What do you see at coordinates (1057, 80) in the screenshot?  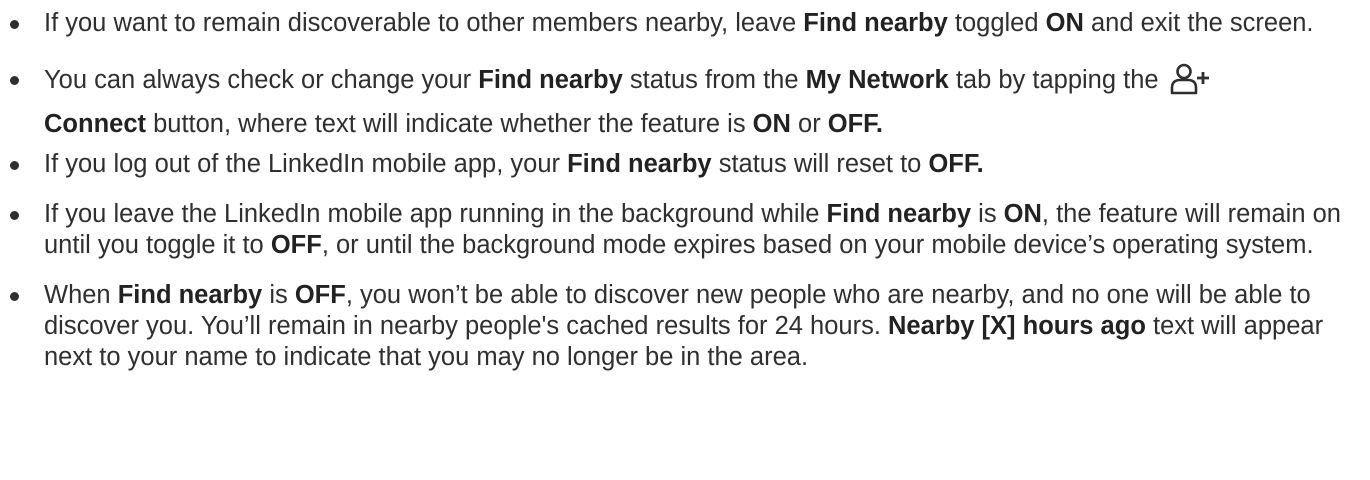 I see `text: tab by tapping the` at bounding box center [1057, 80].